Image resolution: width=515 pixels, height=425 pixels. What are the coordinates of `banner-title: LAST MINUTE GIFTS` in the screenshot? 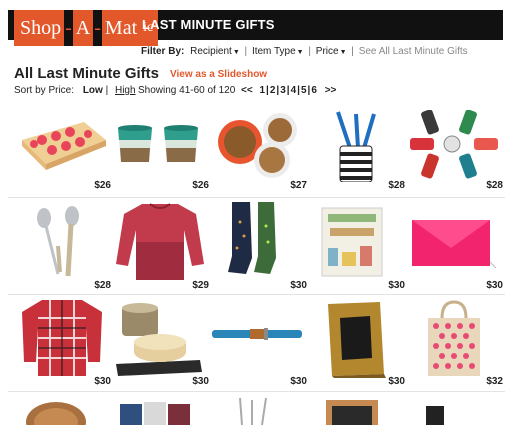 It's located at (208, 24).